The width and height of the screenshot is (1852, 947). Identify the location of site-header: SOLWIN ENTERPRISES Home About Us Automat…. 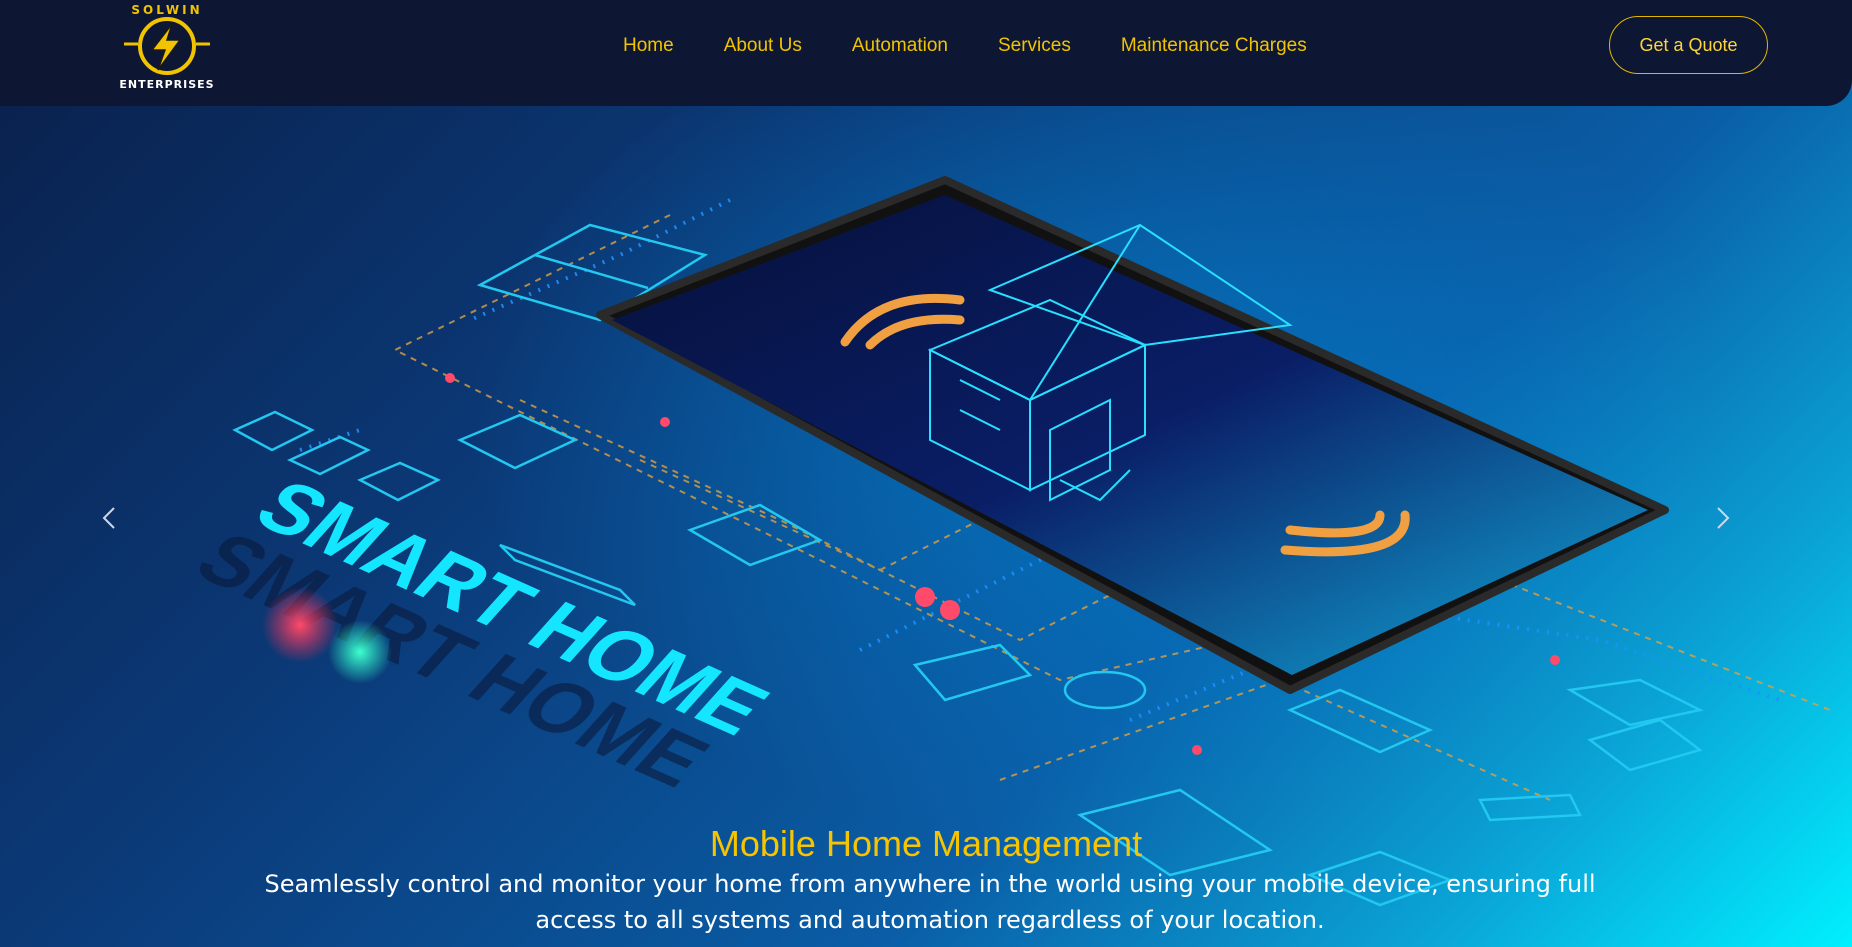
(926, 53).